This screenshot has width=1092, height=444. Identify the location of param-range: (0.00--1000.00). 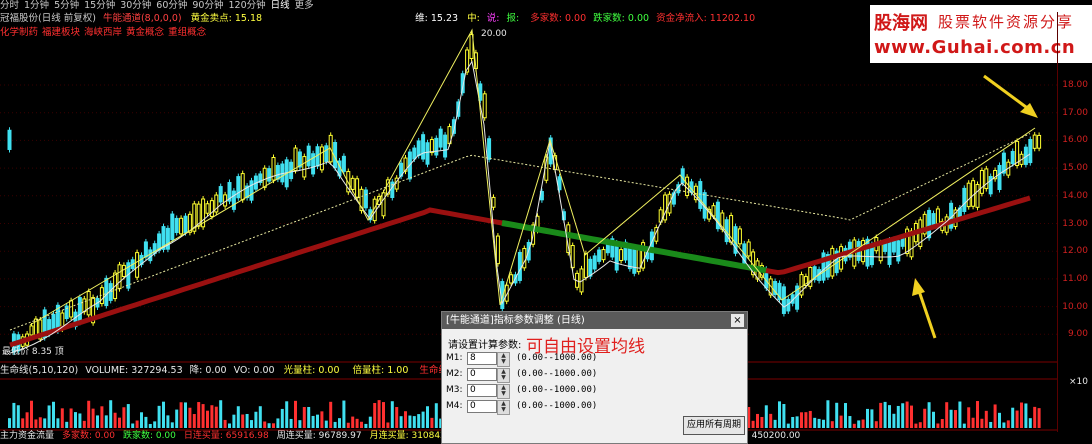
(557, 374).